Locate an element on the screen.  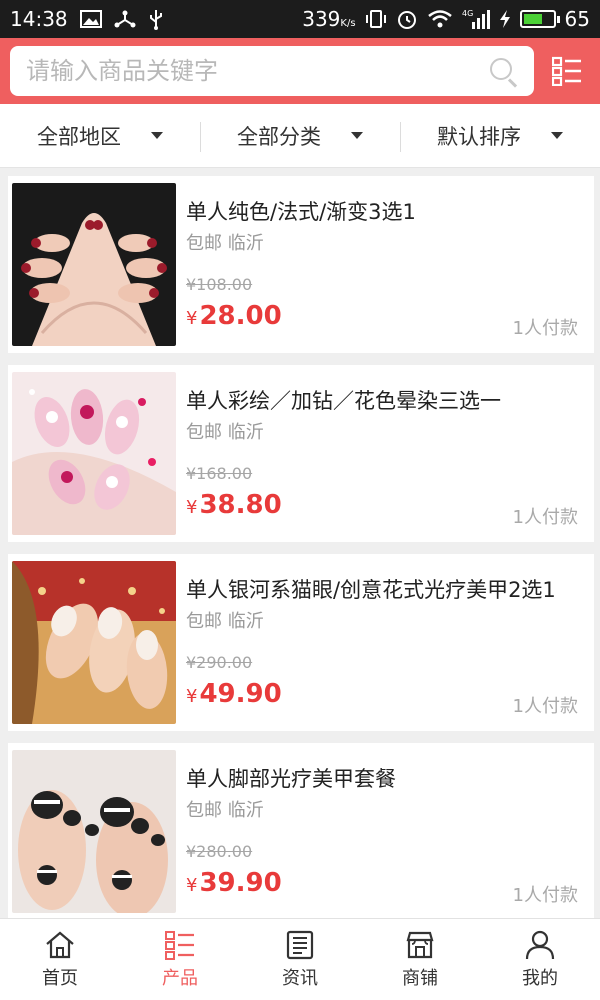
tab-label: 资讯 is located at coordinates (300, 978).